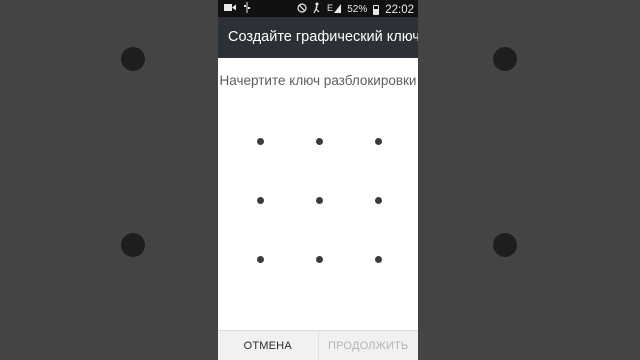 This screenshot has width=640, height=360. I want to click on do-not-disturb-icon, so click(302, 9).